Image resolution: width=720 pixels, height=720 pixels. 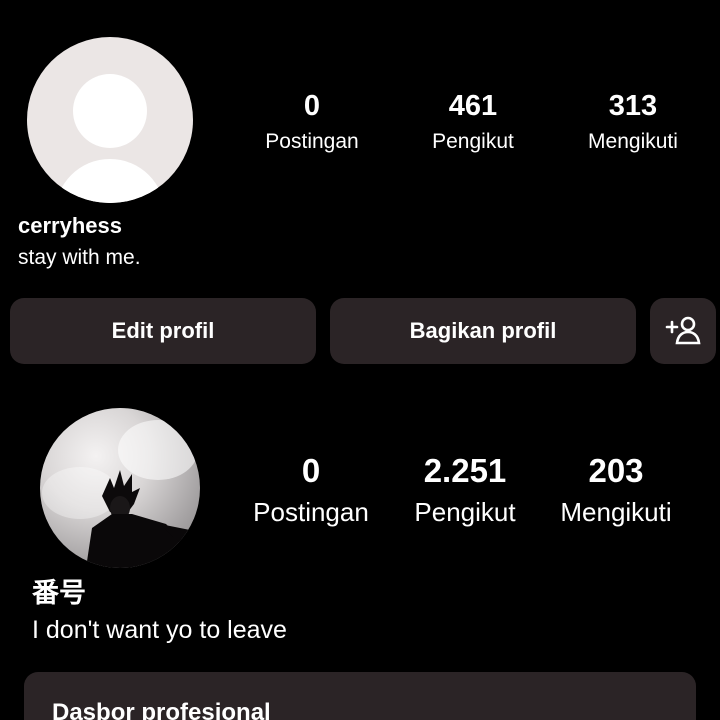 What do you see at coordinates (161, 709) in the screenshot?
I see `dashboard-title: Dasbor profesional` at bounding box center [161, 709].